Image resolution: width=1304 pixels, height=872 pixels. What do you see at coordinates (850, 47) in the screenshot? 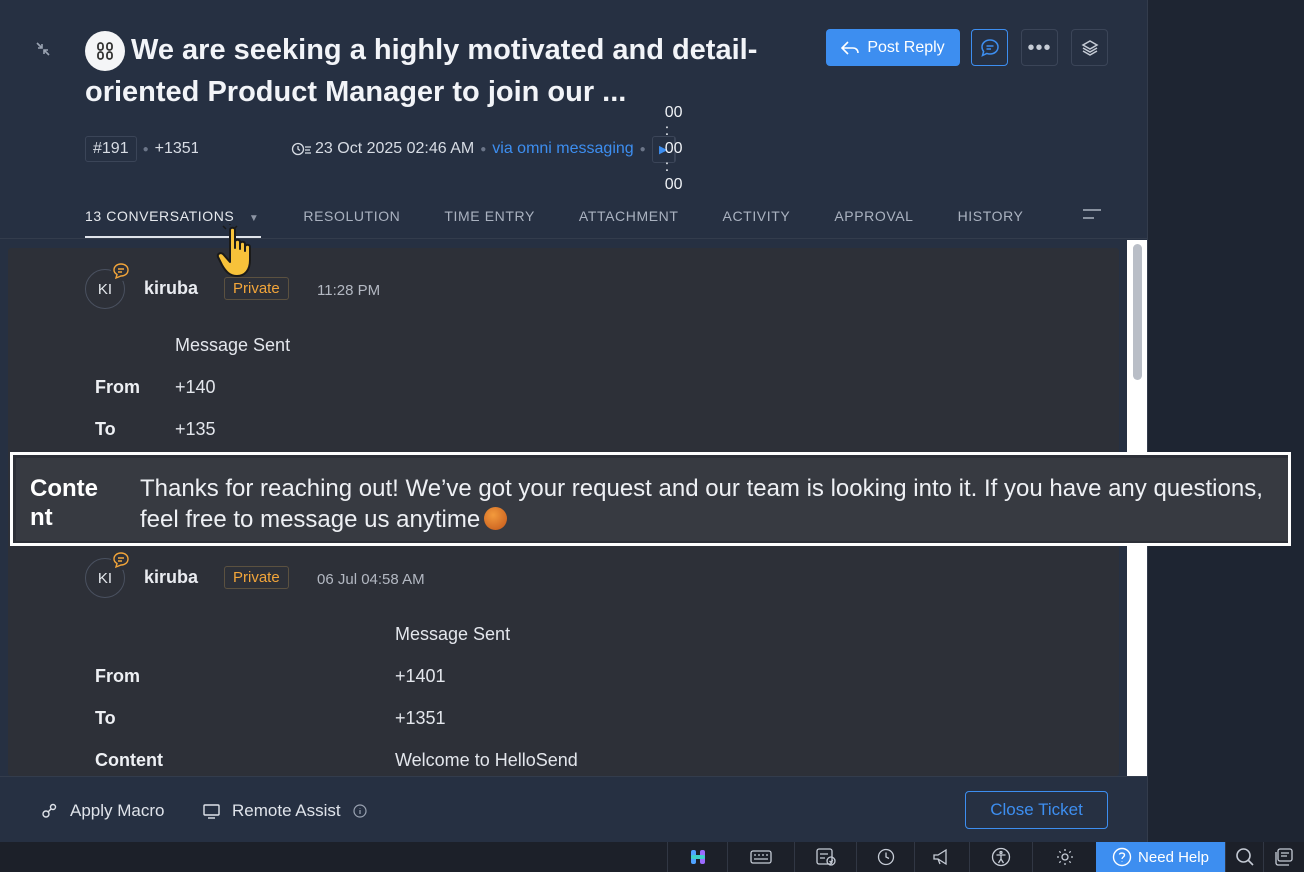
I see `reply-icon` at bounding box center [850, 47].